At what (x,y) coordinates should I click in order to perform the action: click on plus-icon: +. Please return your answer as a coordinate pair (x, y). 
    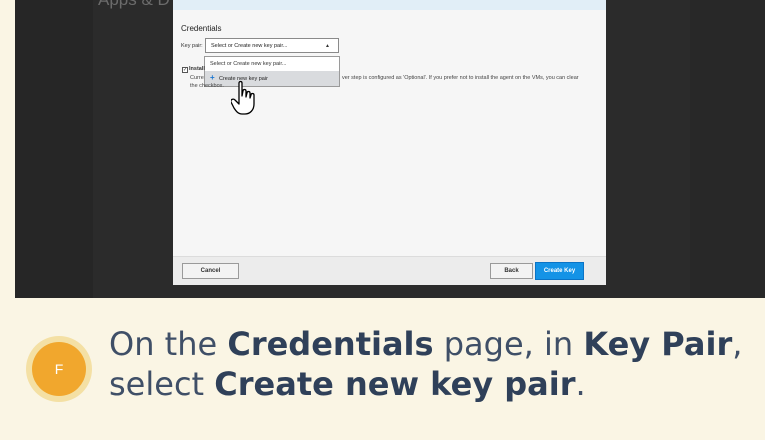
    Looking at the image, I should click on (212, 77).